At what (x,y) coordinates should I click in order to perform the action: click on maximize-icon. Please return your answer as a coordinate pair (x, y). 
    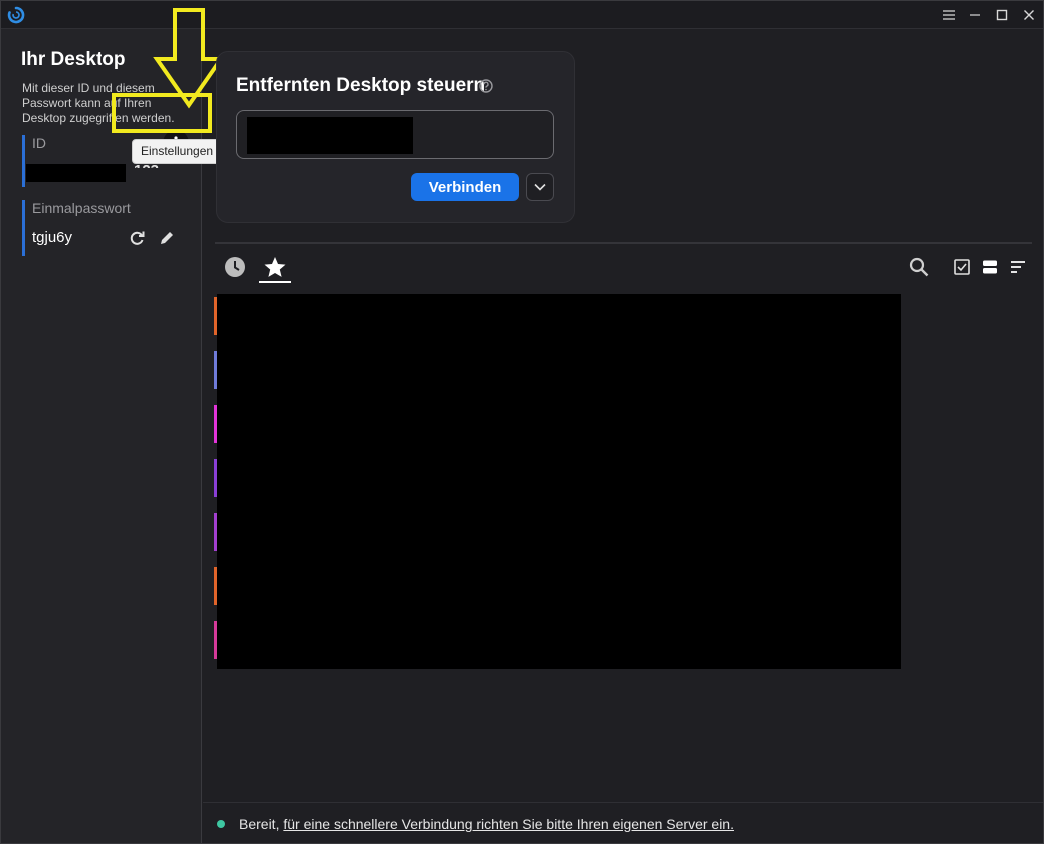
    Looking at the image, I should click on (1002, 15).